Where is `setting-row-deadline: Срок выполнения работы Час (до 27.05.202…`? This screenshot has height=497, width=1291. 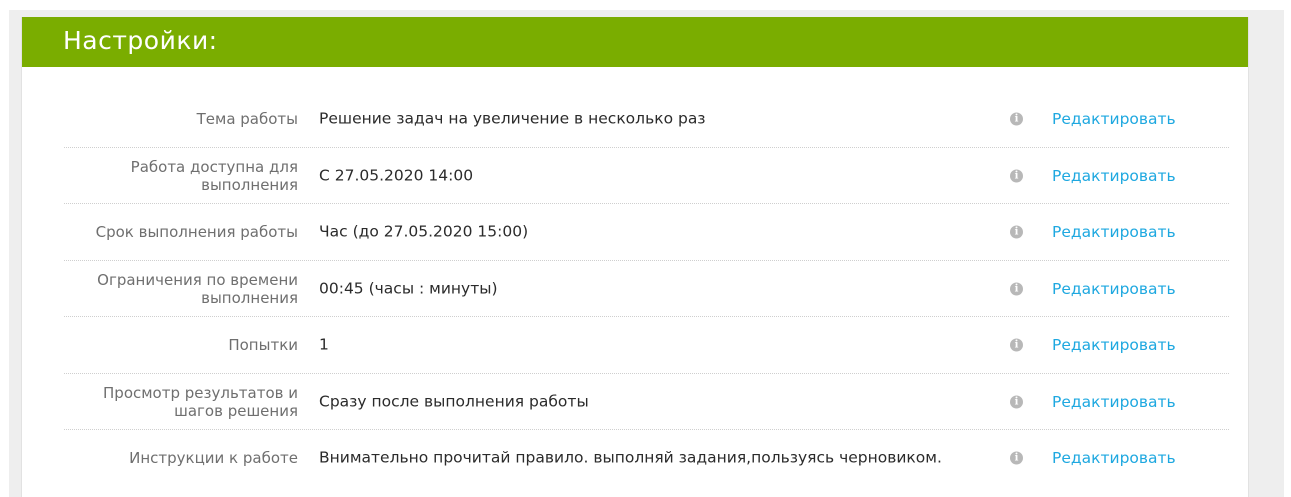 setting-row-deadline: Срок выполнения работы Час (до 27.05.202… is located at coordinates (635, 232).